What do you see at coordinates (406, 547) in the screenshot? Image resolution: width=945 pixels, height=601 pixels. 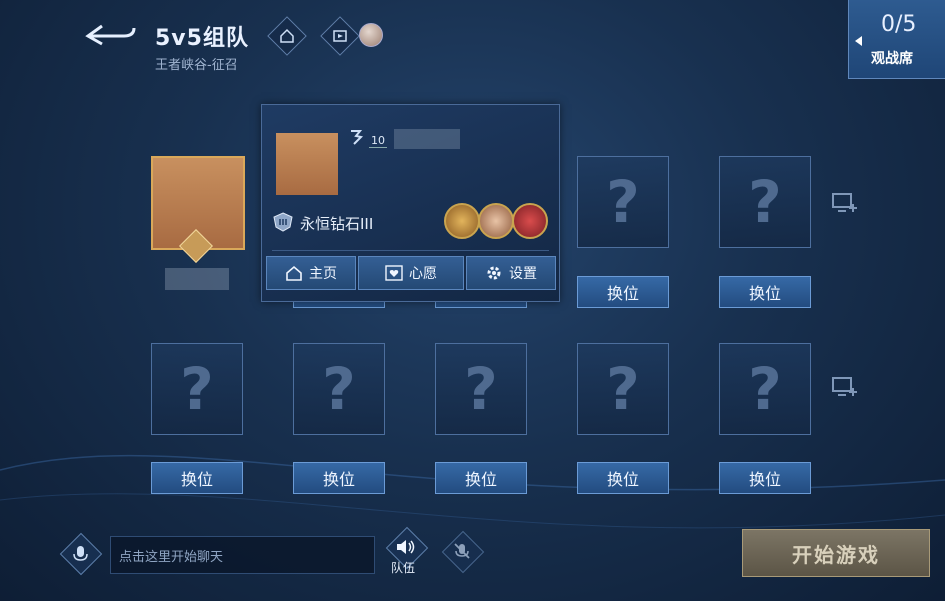 I see `speaker-icon` at bounding box center [406, 547].